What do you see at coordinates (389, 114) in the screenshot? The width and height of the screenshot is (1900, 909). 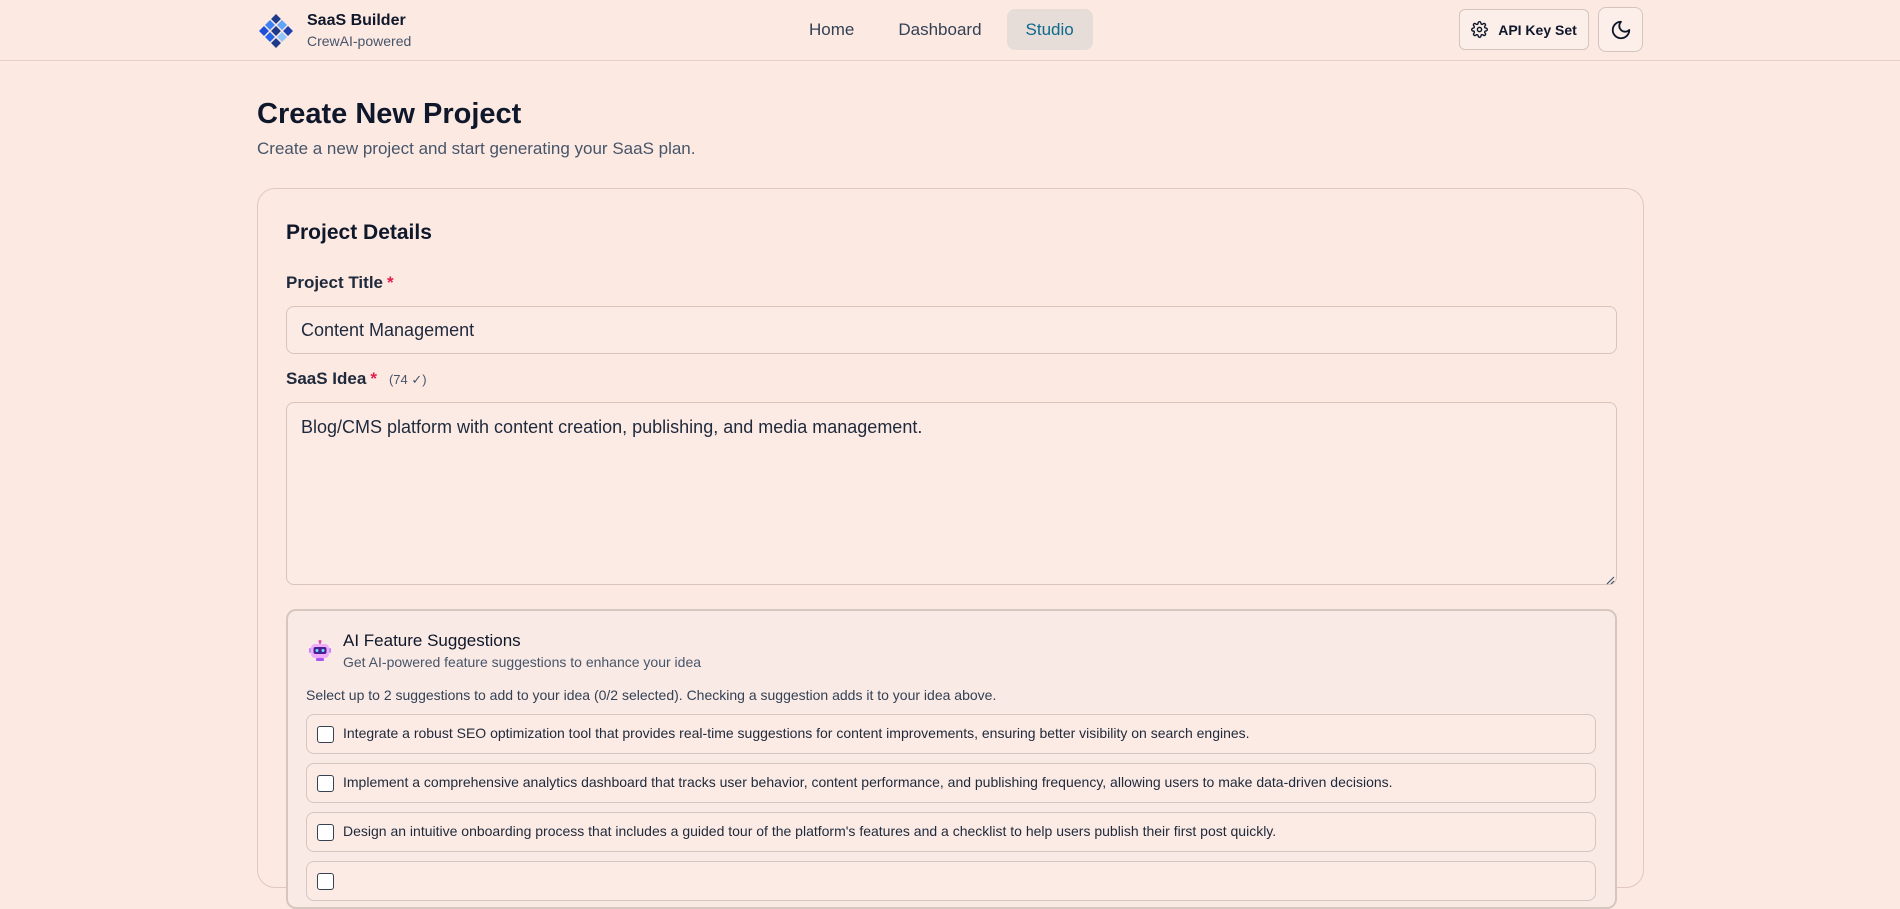 I see `page-title: Create New Project` at bounding box center [389, 114].